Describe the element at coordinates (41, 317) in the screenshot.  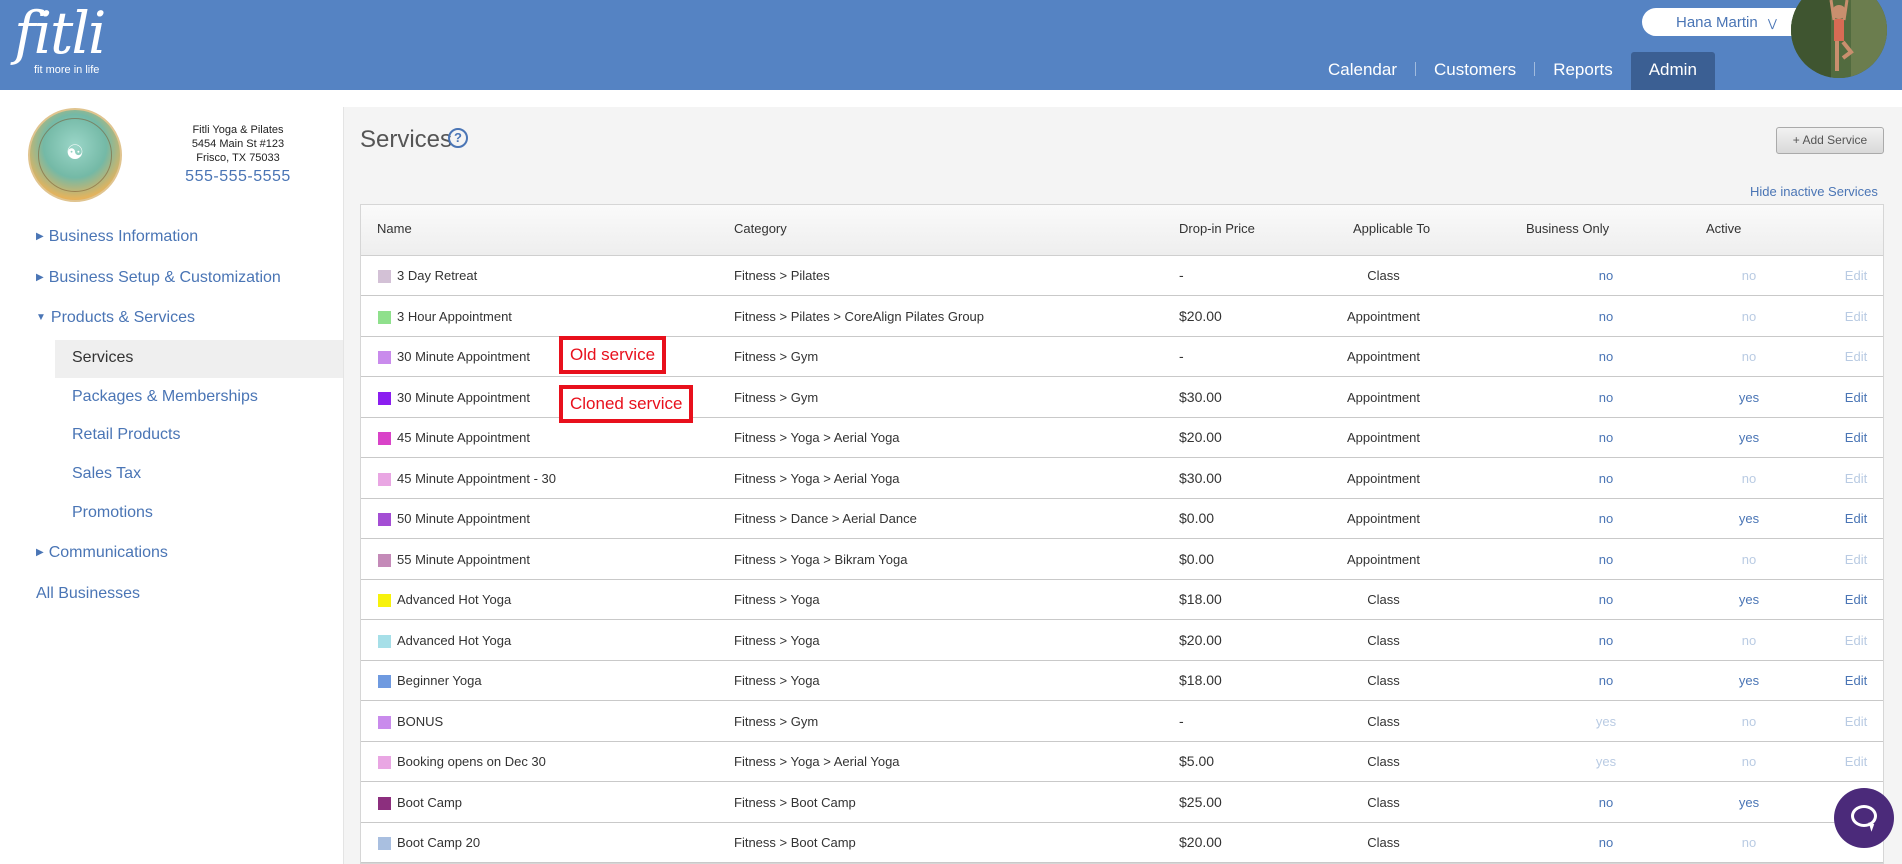
I see `caret-down-icon: ▼` at that location.